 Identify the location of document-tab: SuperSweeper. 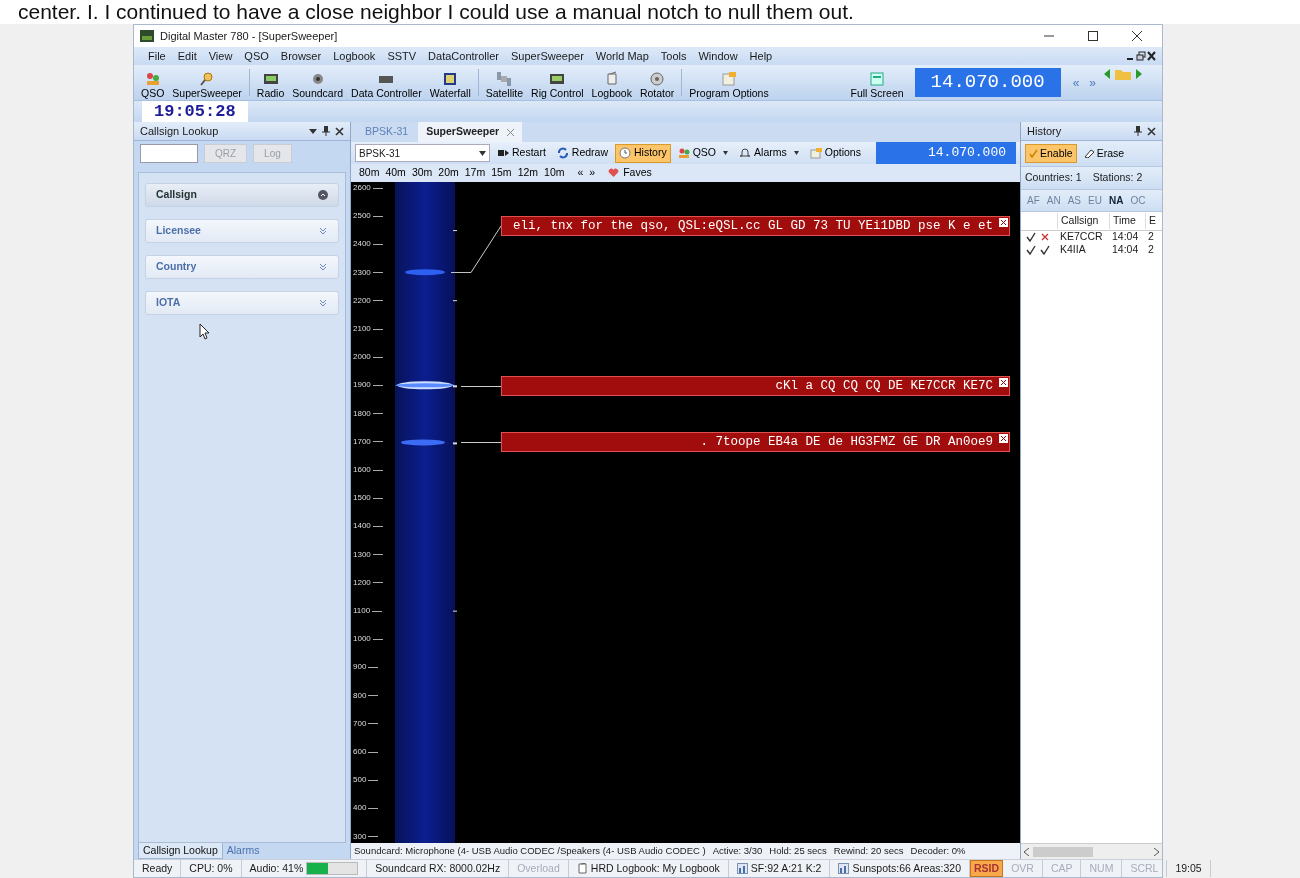
(470, 132).